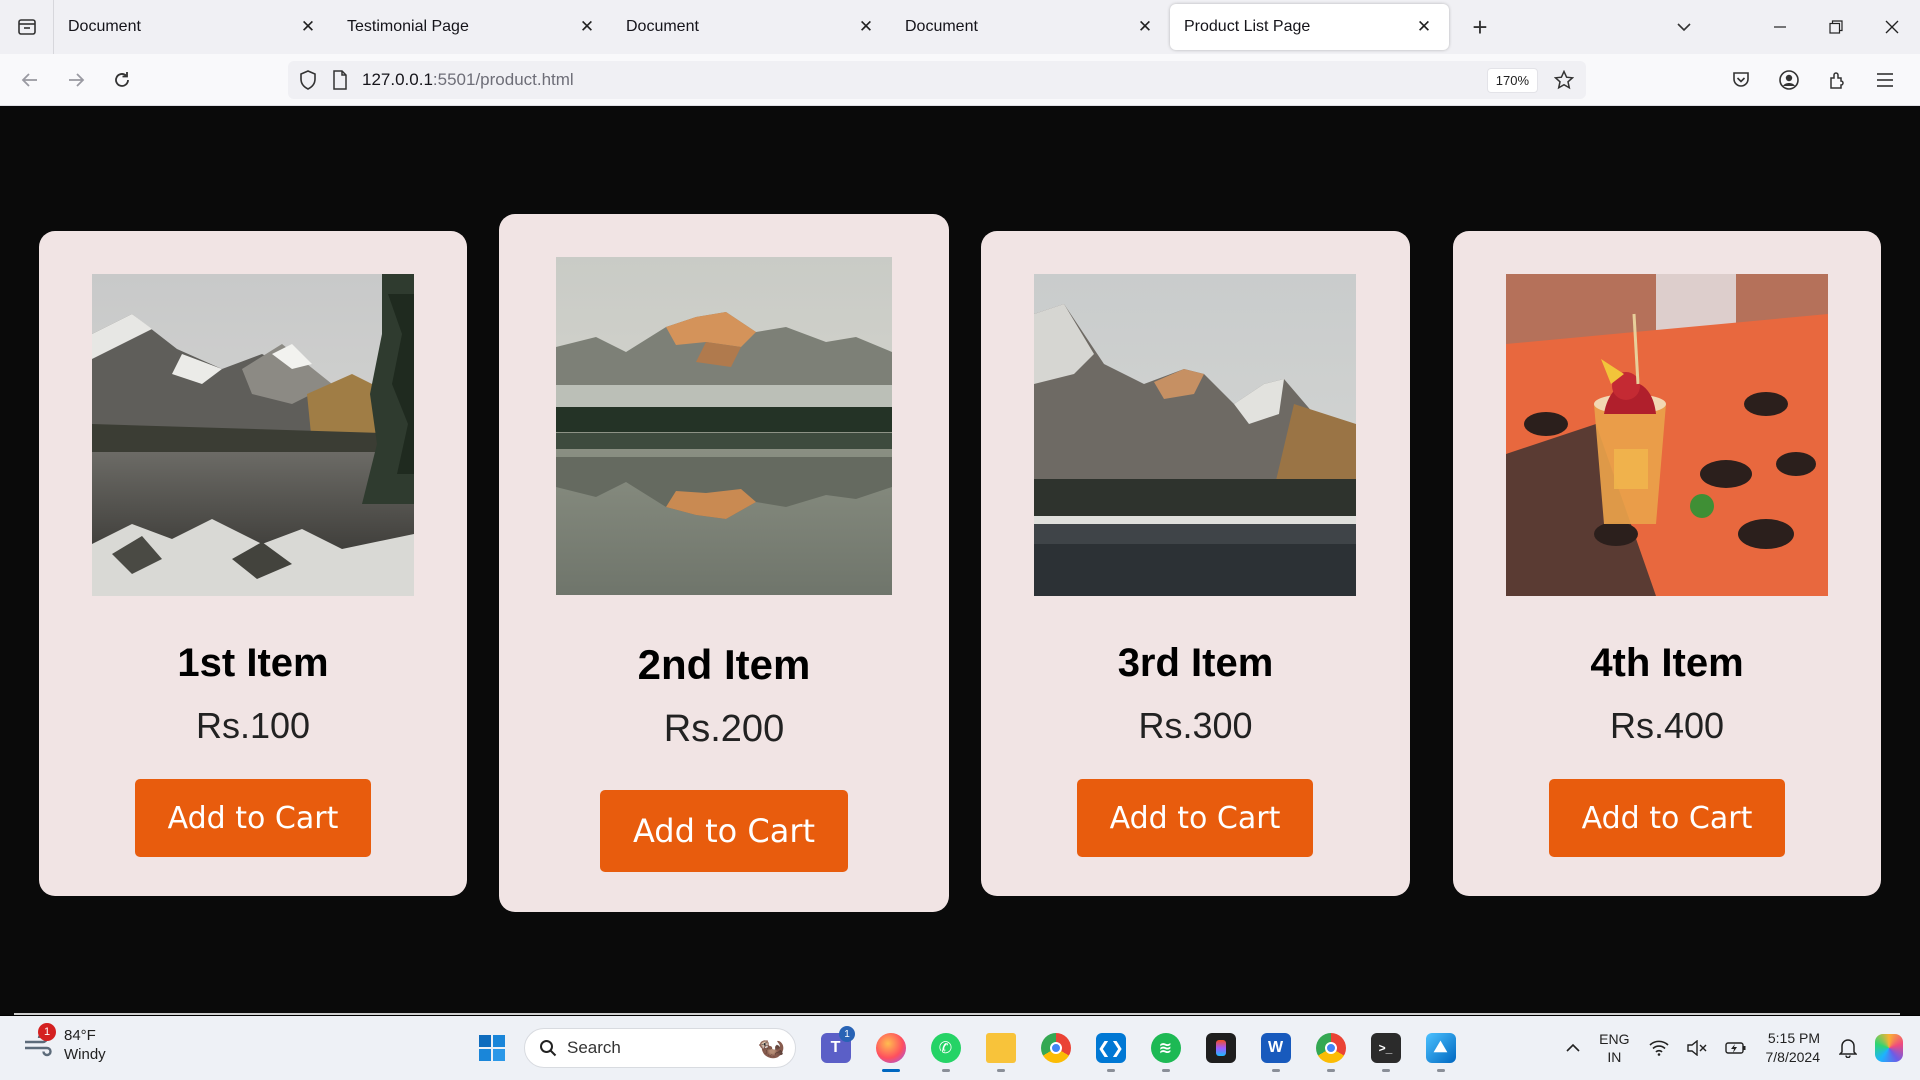  I want to click on tab-list-button, so click(27, 27).